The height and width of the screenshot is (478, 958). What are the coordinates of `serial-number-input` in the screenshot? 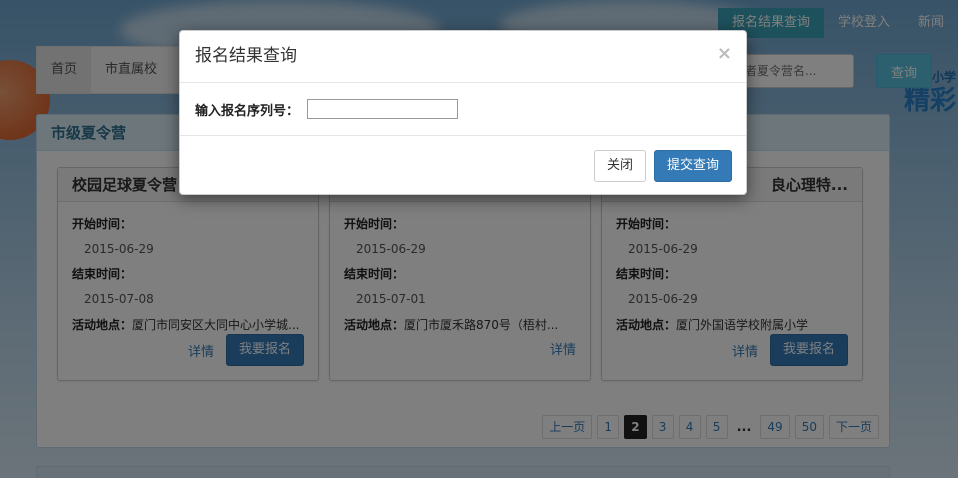 It's located at (383, 109).